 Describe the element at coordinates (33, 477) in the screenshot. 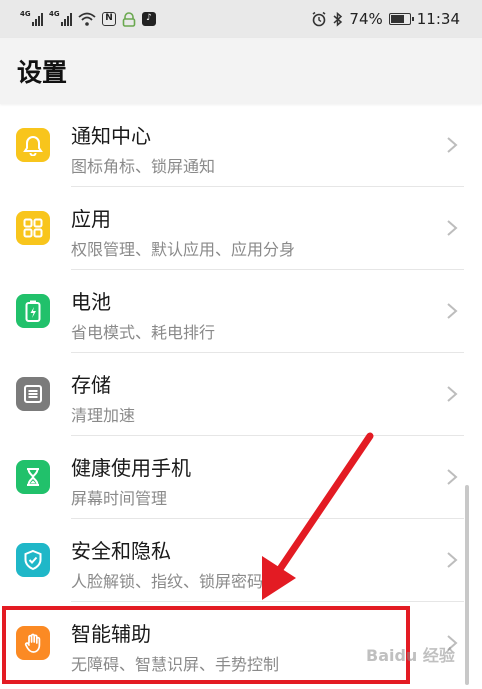

I see `hourglass-icon` at that location.